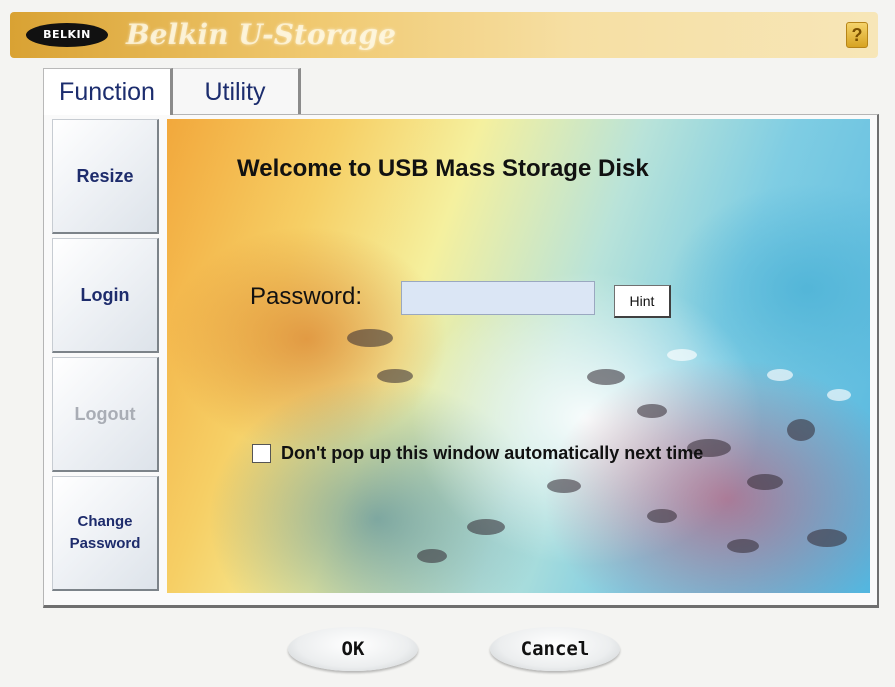  I want to click on change-password-line2: Password, so click(105, 543).